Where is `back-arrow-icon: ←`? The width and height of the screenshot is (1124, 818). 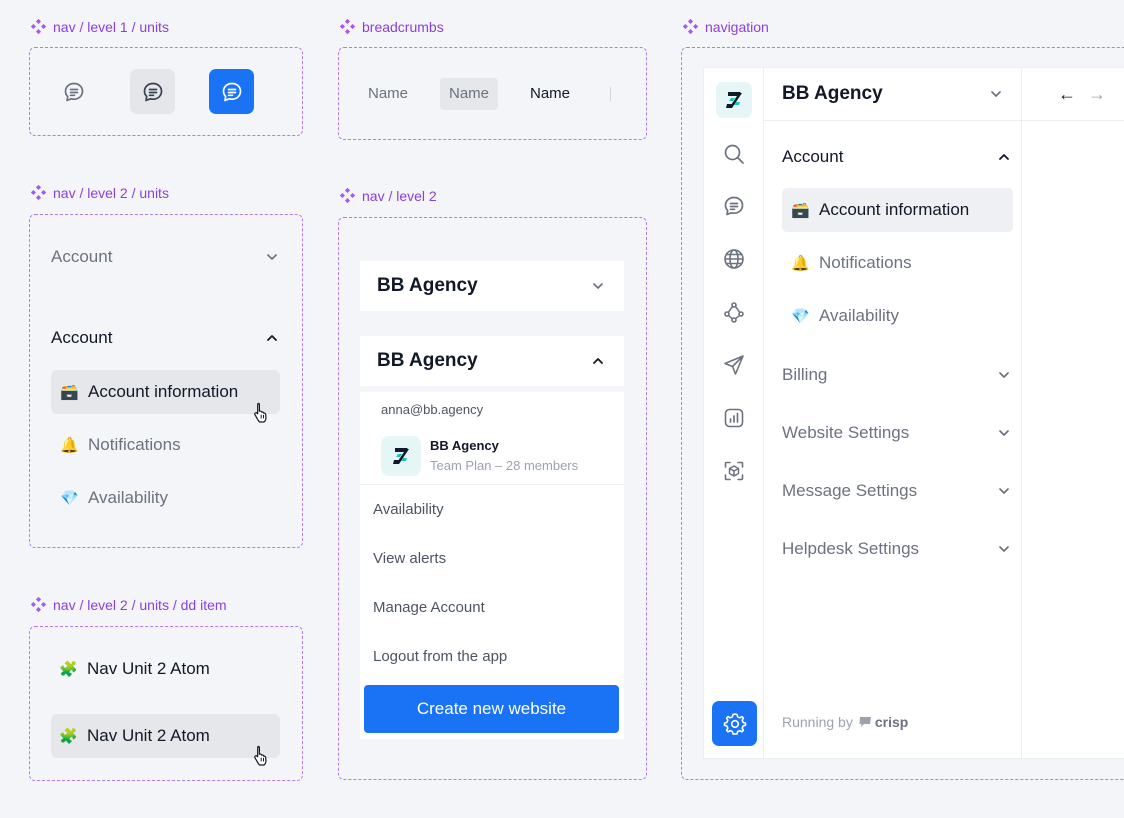
back-arrow-icon: ← is located at coordinates (1067, 94).